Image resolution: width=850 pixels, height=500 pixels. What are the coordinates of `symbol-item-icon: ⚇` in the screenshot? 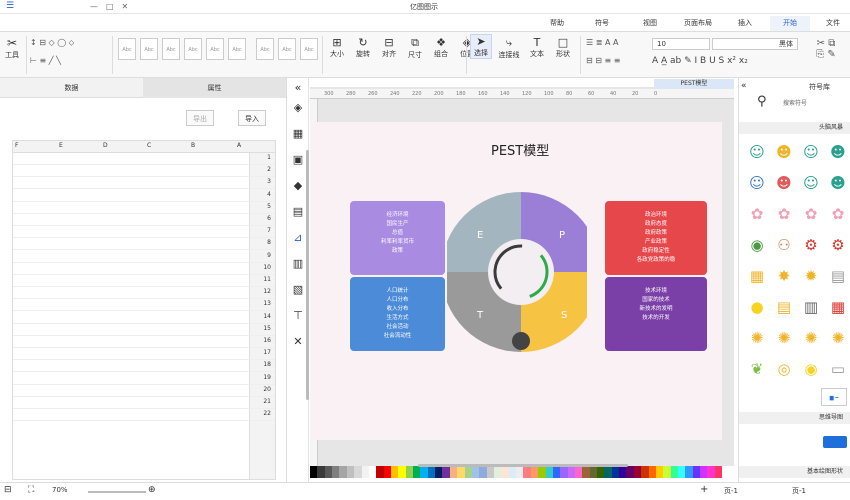 It's located at (784, 245).